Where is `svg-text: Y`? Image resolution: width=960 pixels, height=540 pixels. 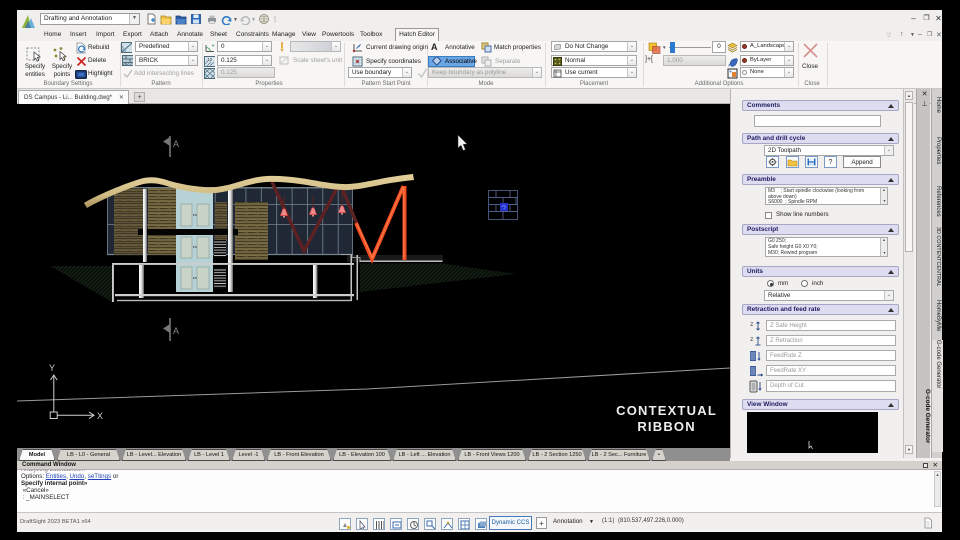 svg-text: Y is located at coordinates (52, 368).